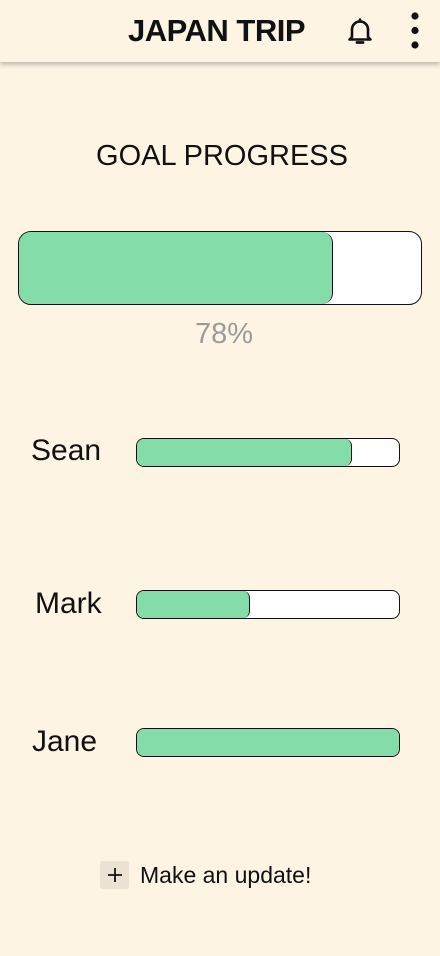 The image size is (440, 956). Describe the element at coordinates (176, 268) in the screenshot. I see `goal-progress-fill` at that location.